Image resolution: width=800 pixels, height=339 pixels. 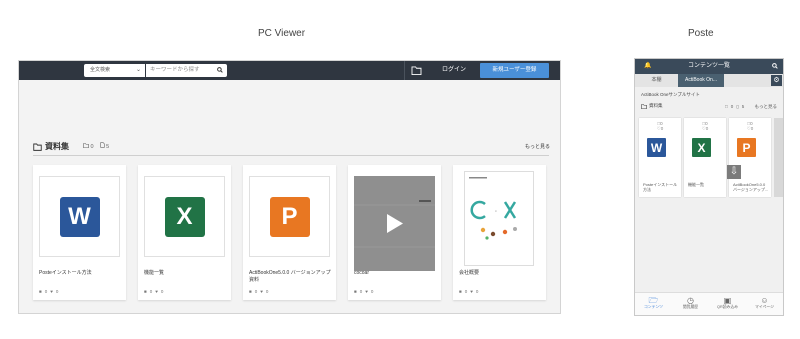 I want to click on mobile-card-title: Posteインストール方法, so click(x=660, y=187).